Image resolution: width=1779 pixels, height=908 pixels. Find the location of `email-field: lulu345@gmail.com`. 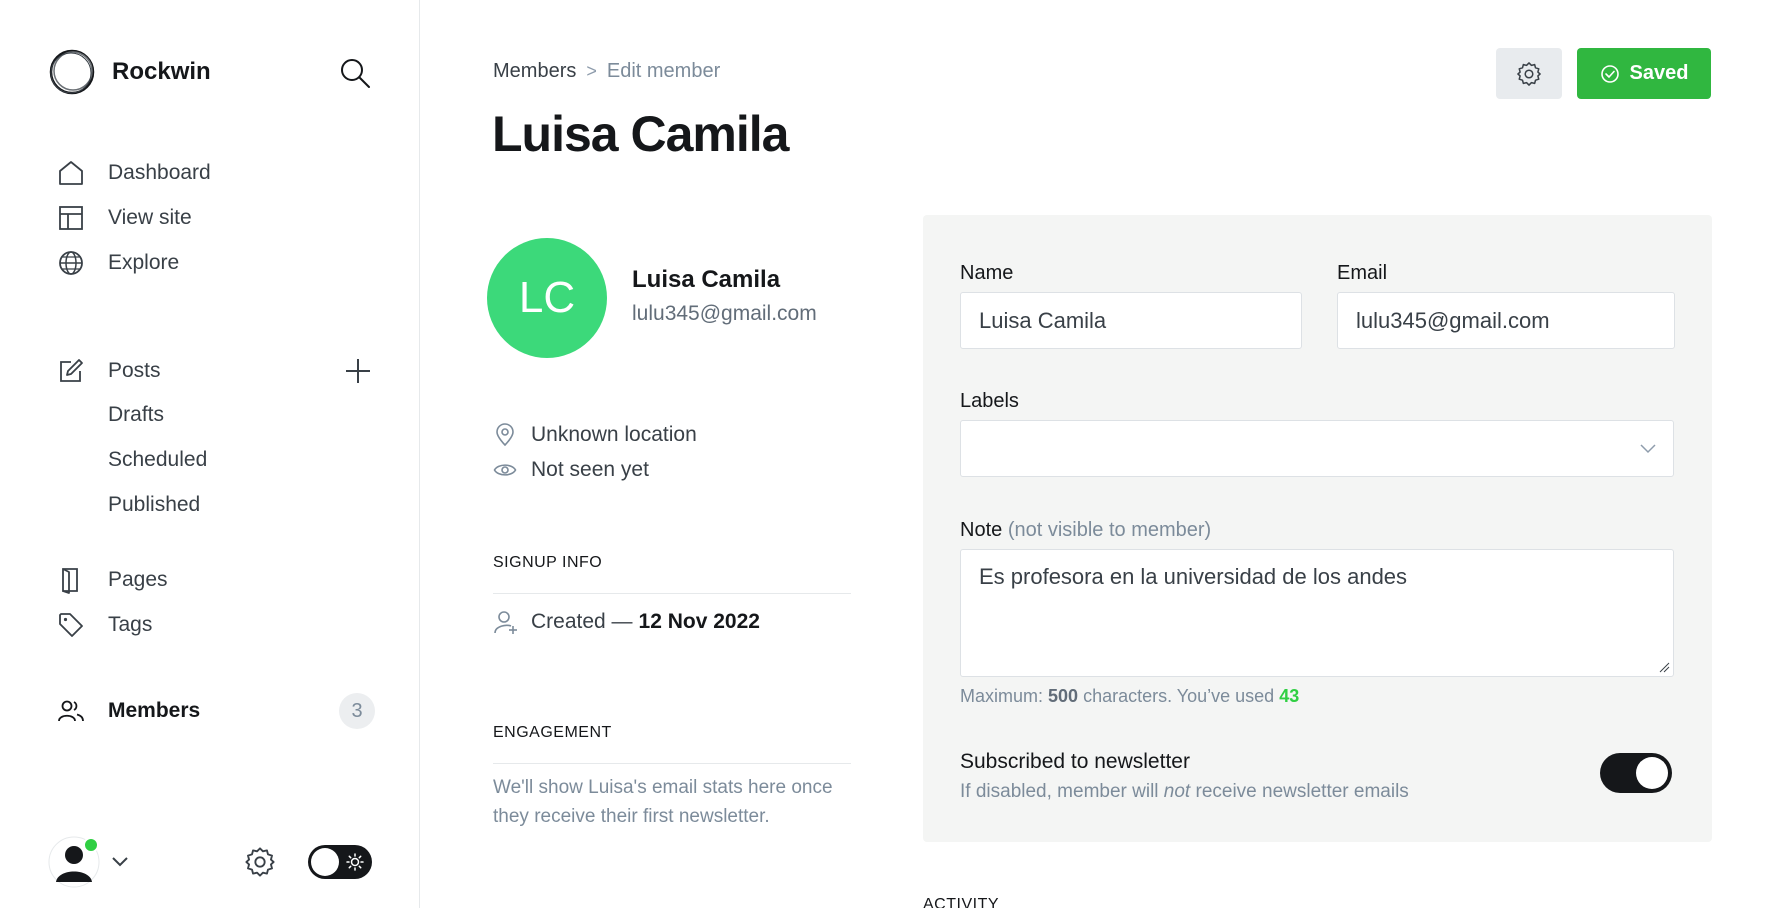

email-field: lulu345@gmail.com is located at coordinates (1506, 320).